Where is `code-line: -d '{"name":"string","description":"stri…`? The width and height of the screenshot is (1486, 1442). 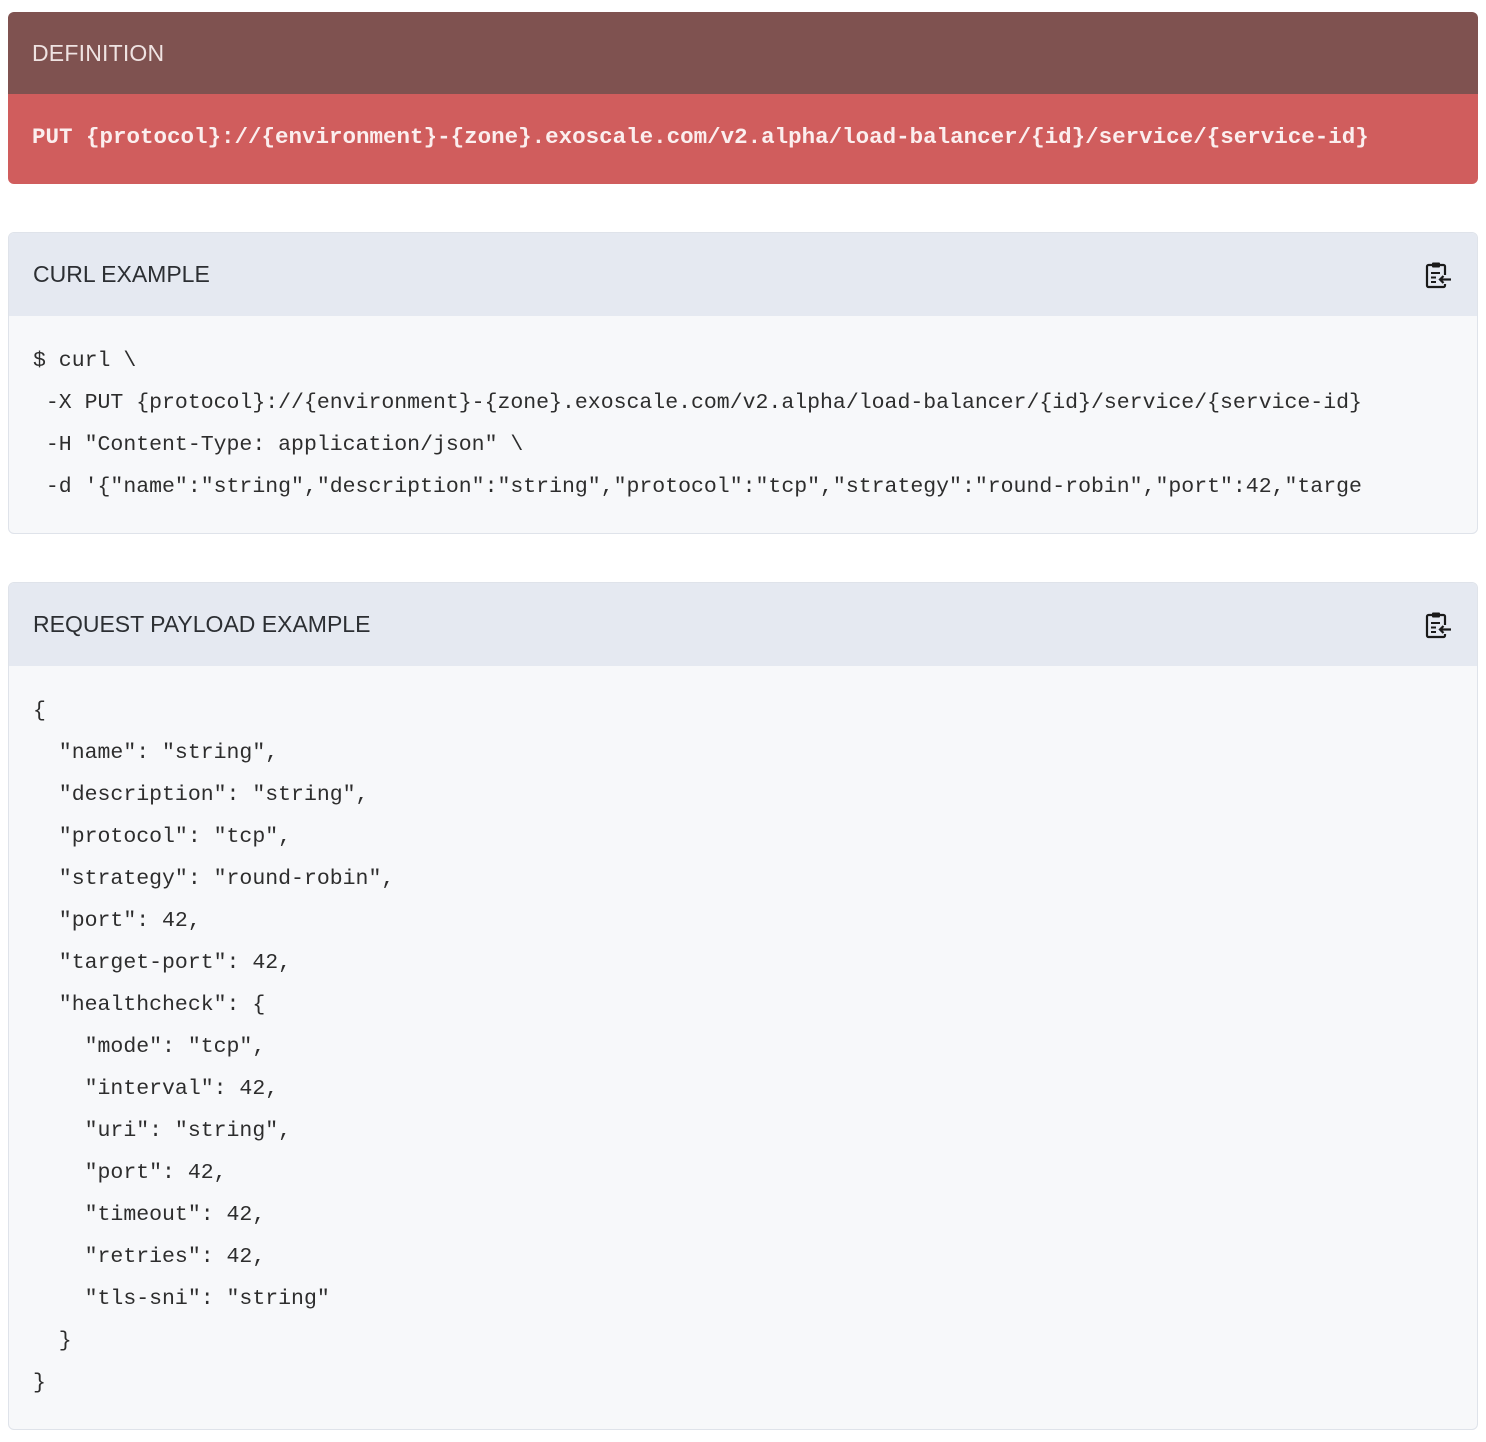
code-line: -d '{"name":"string","description":"stri… is located at coordinates (697, 487).